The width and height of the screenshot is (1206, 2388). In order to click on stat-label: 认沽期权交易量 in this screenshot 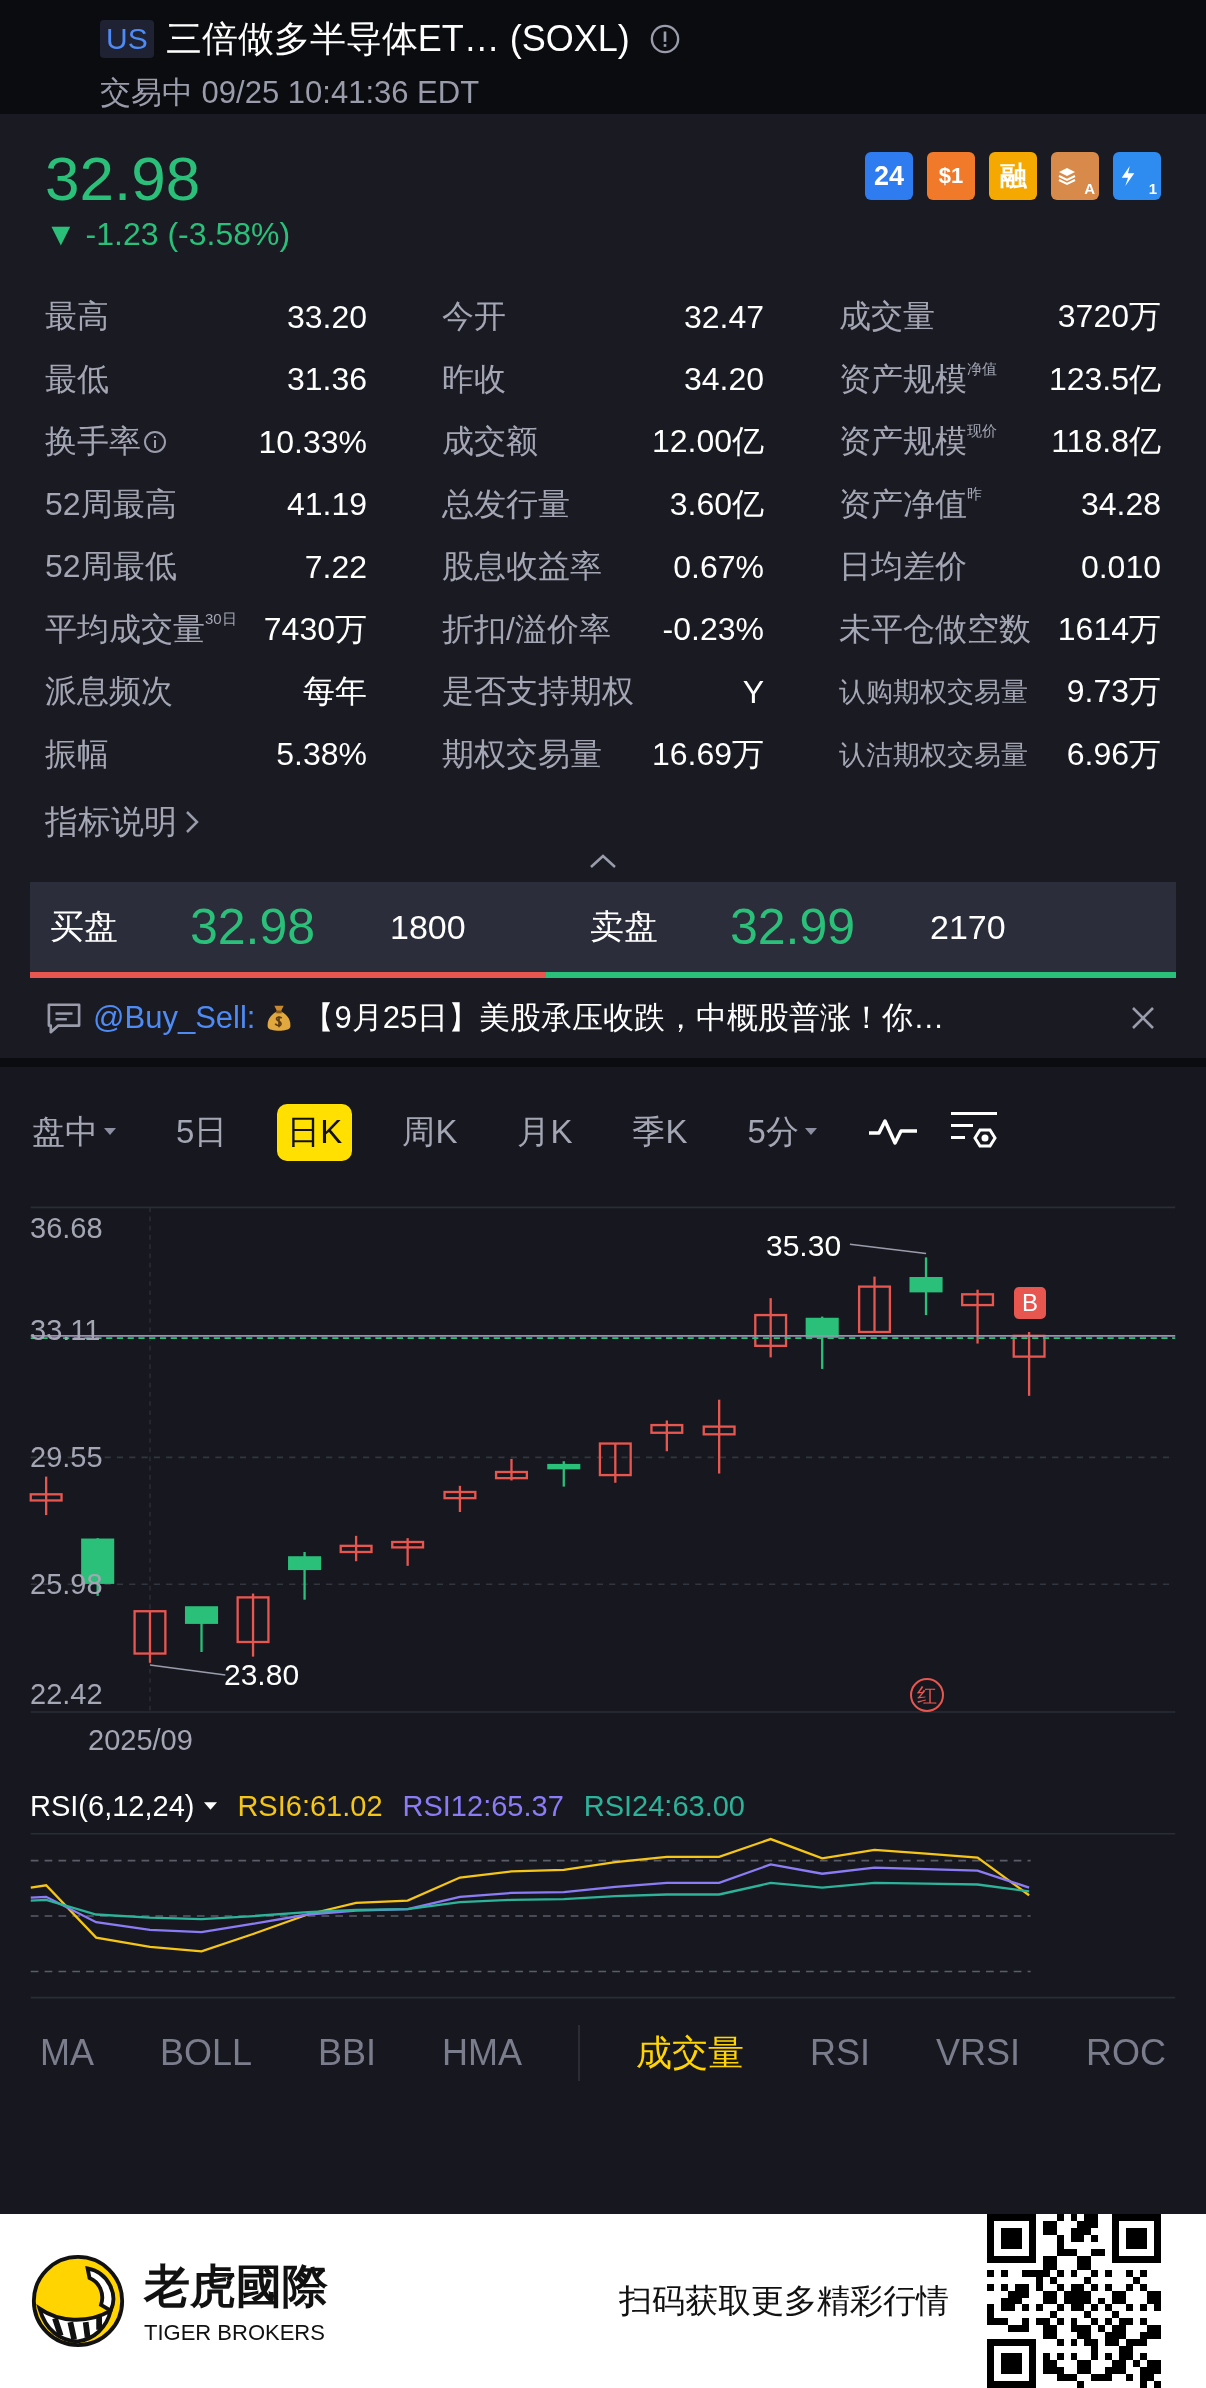, I will do `click(933, 755)`.